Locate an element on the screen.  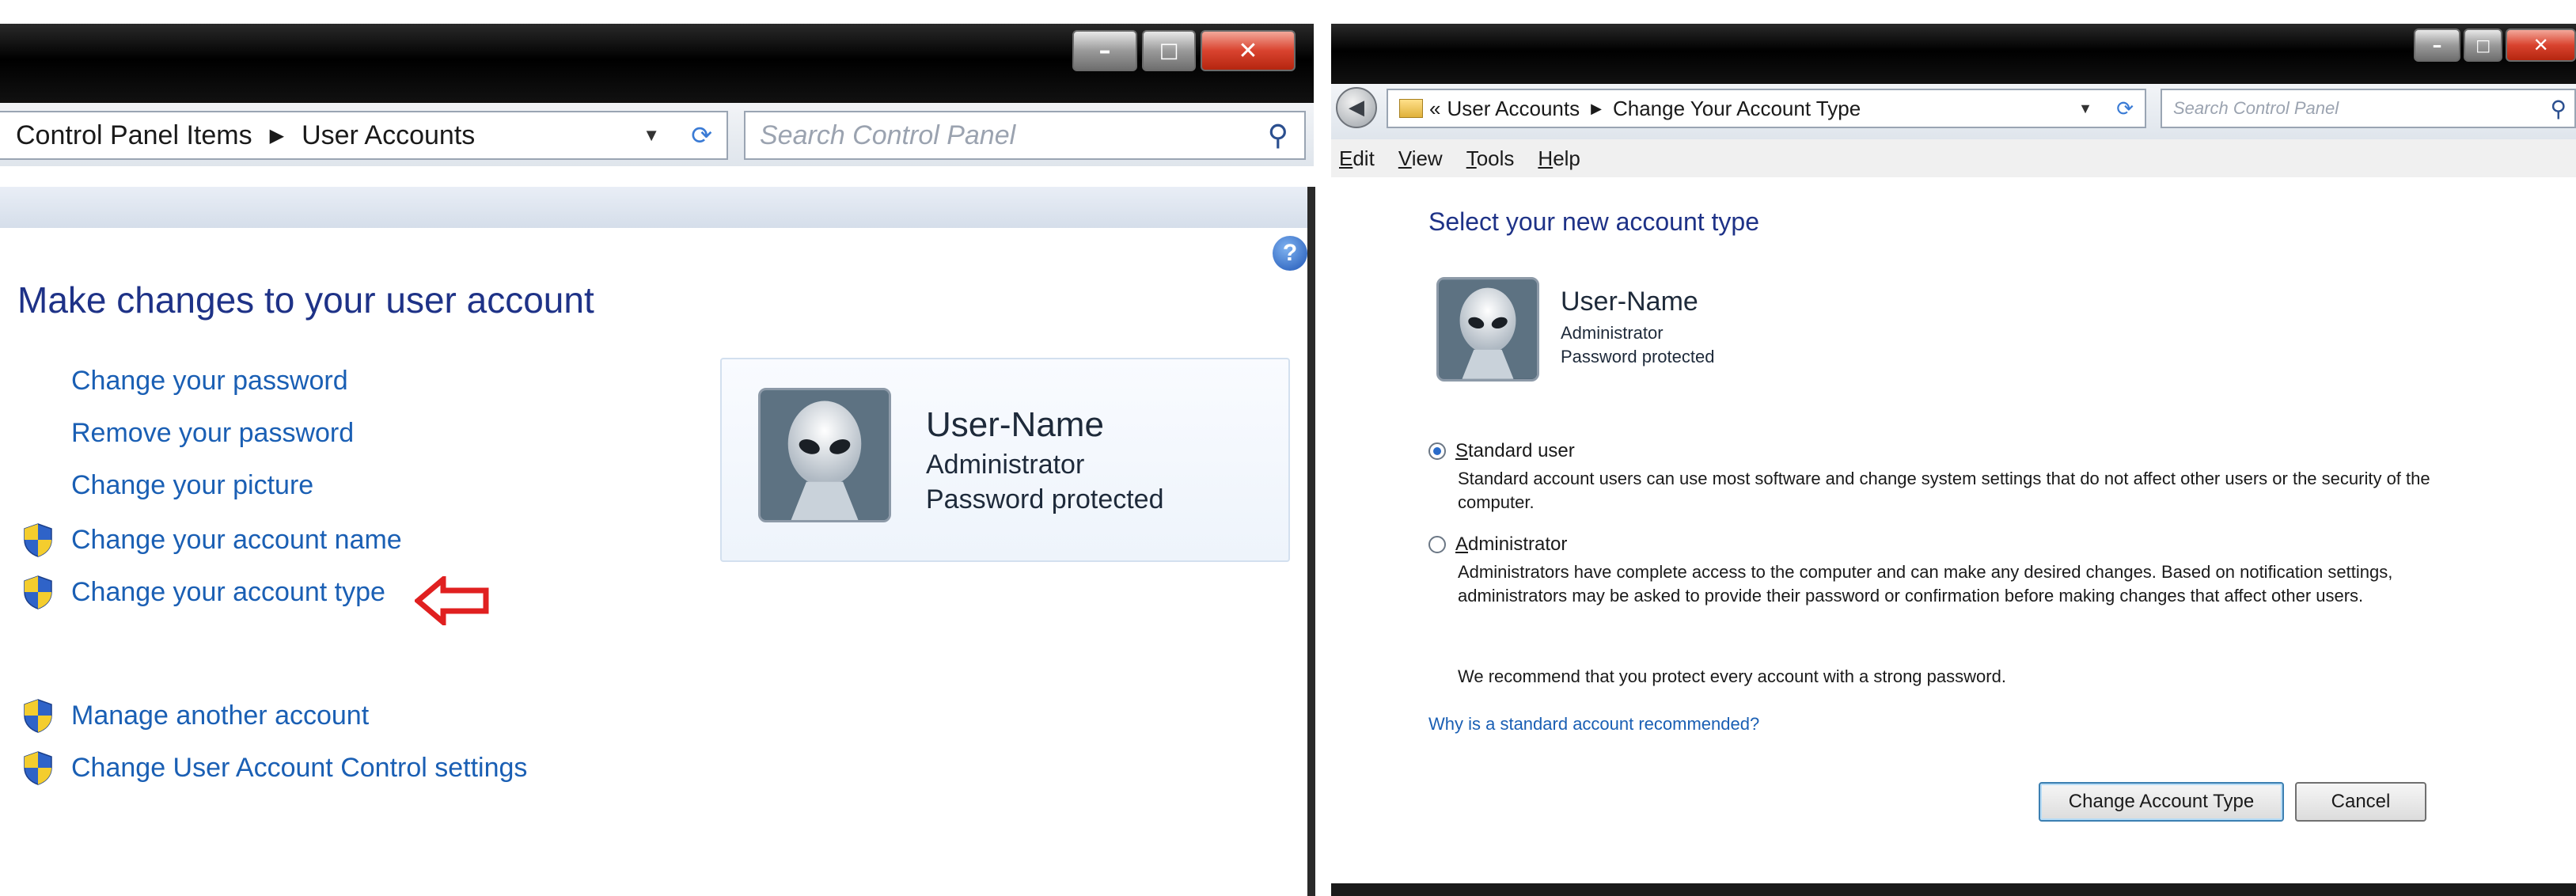
task-label: Change your password is located at coordinates (209, 381).